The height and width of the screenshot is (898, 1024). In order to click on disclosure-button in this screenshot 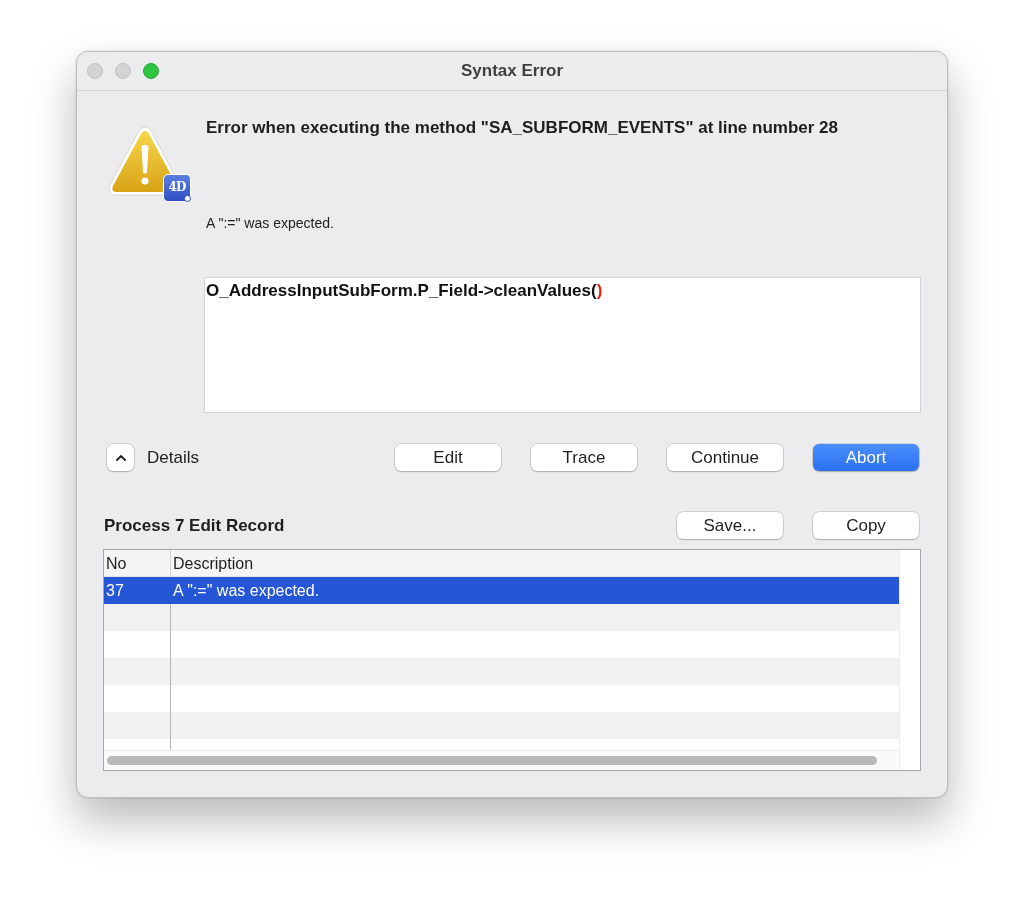, I will do `click(120, 457)`.